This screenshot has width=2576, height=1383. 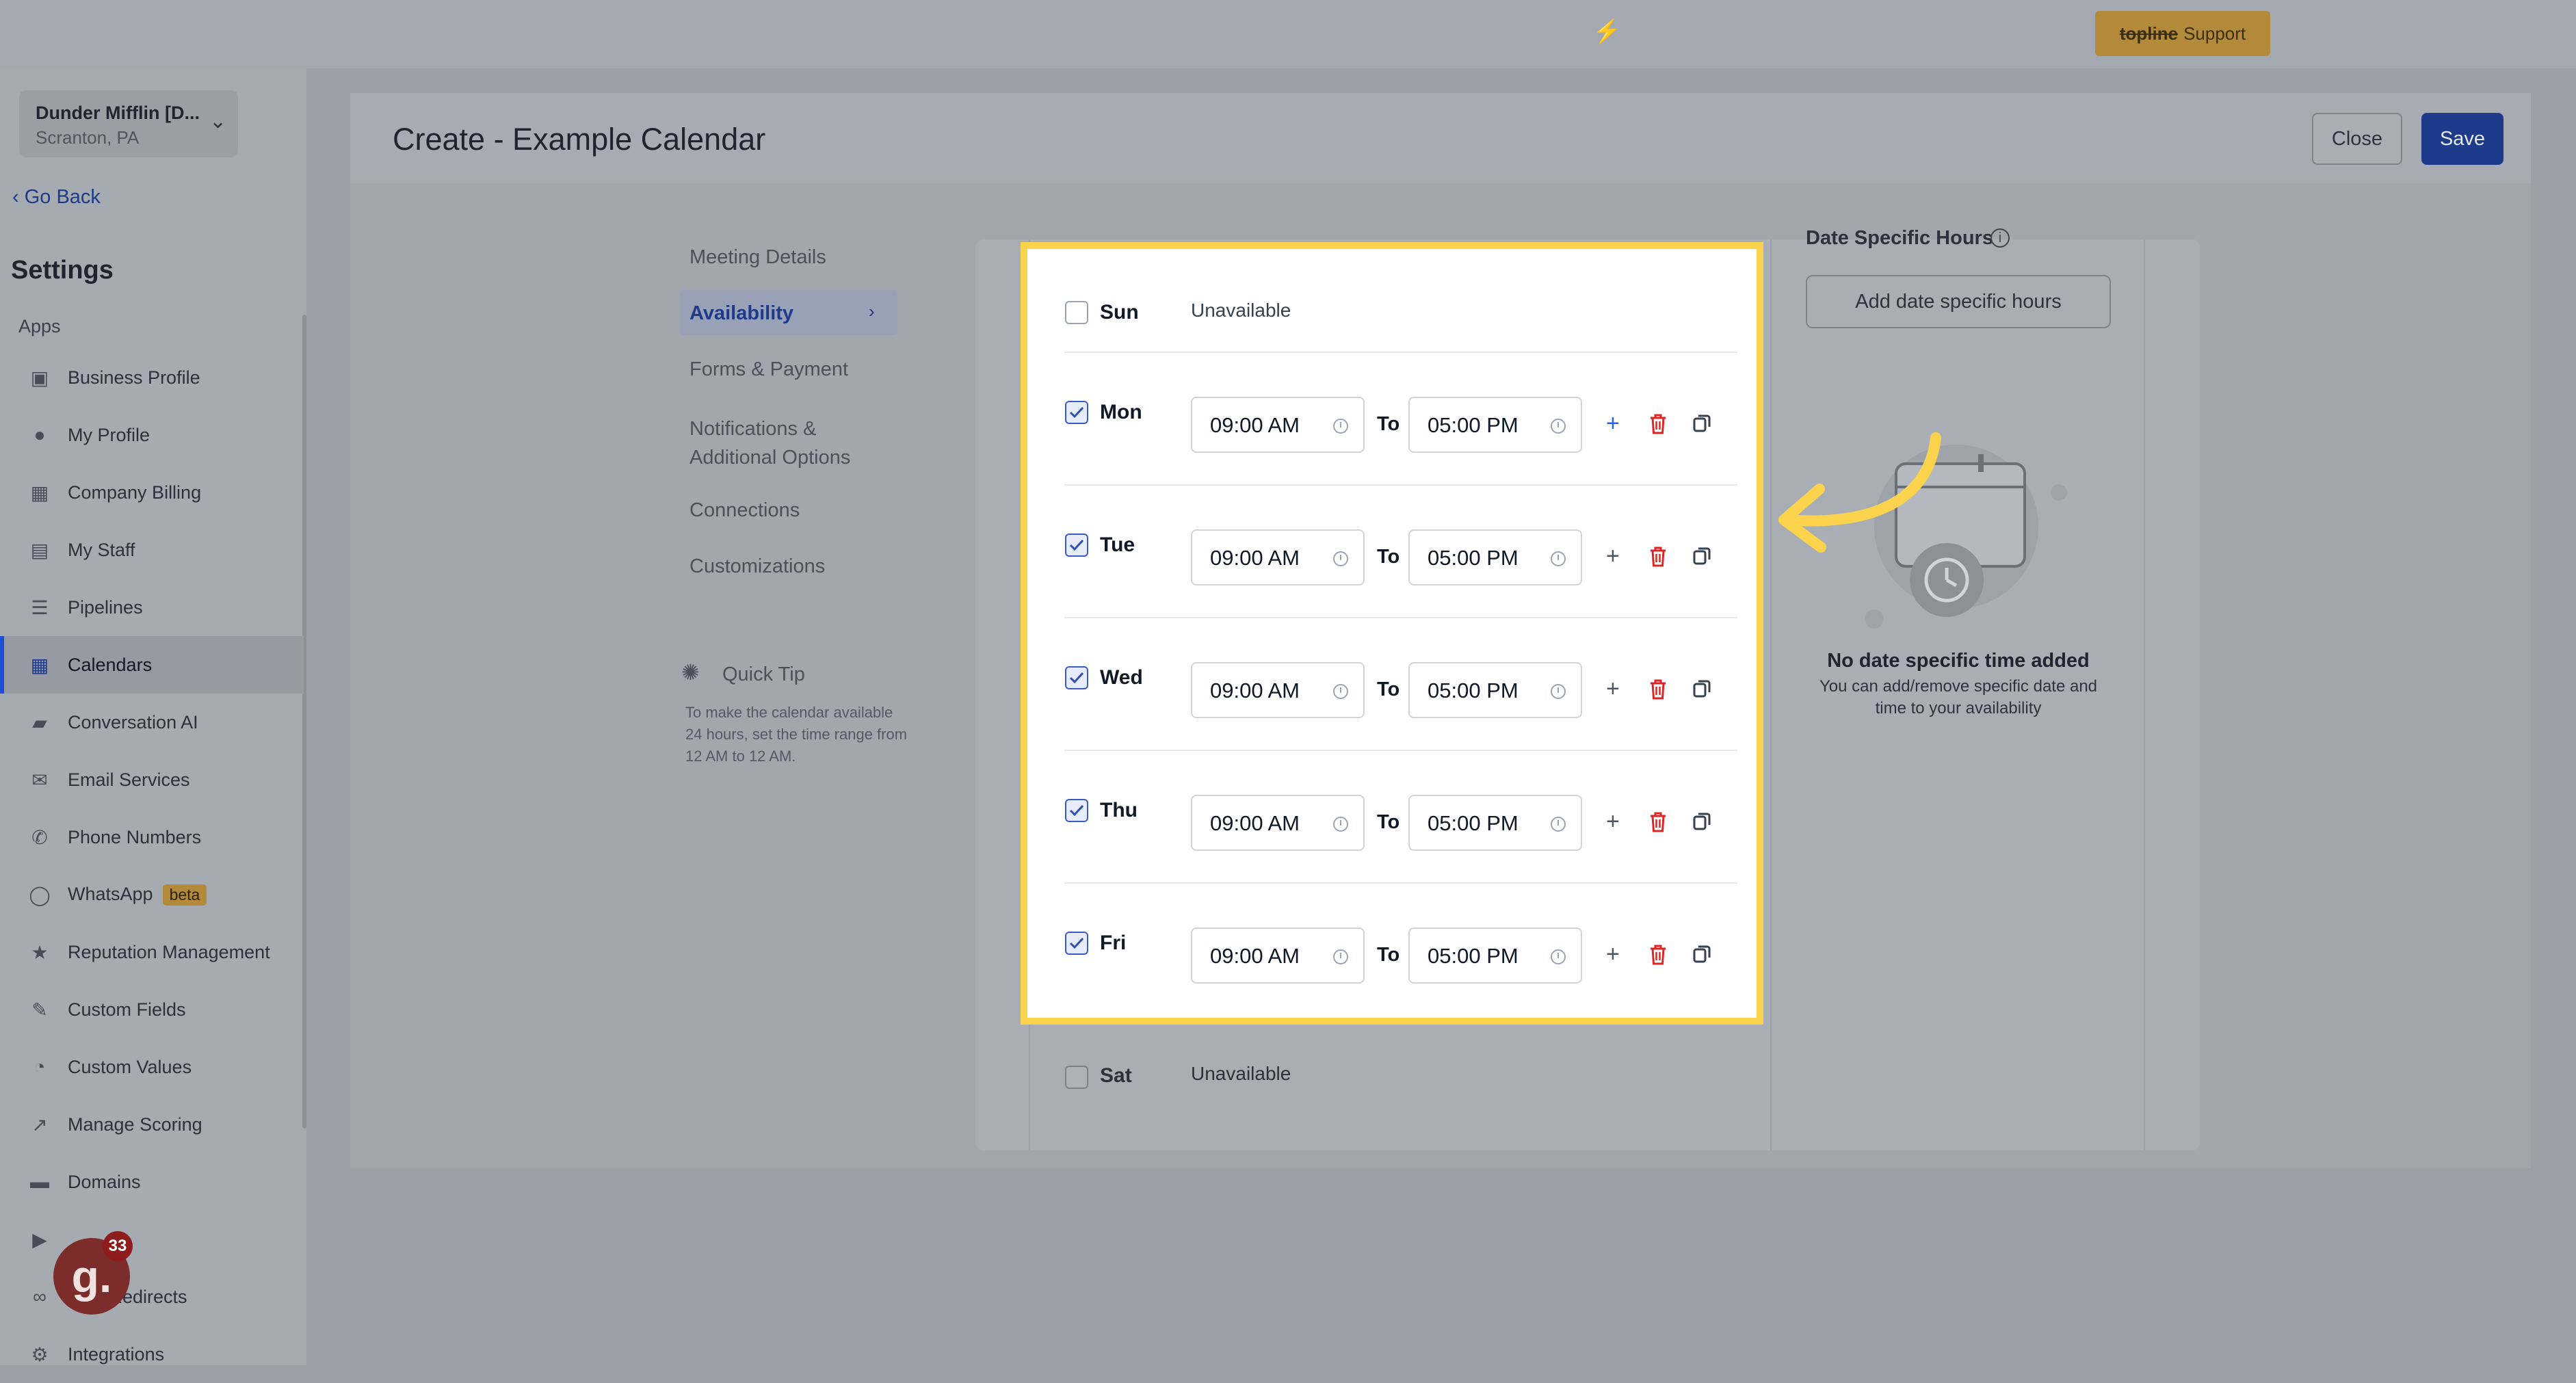 I want to click on sidebar-item-business-profile: ▣ Business Profile, so click(x=152, y=377).